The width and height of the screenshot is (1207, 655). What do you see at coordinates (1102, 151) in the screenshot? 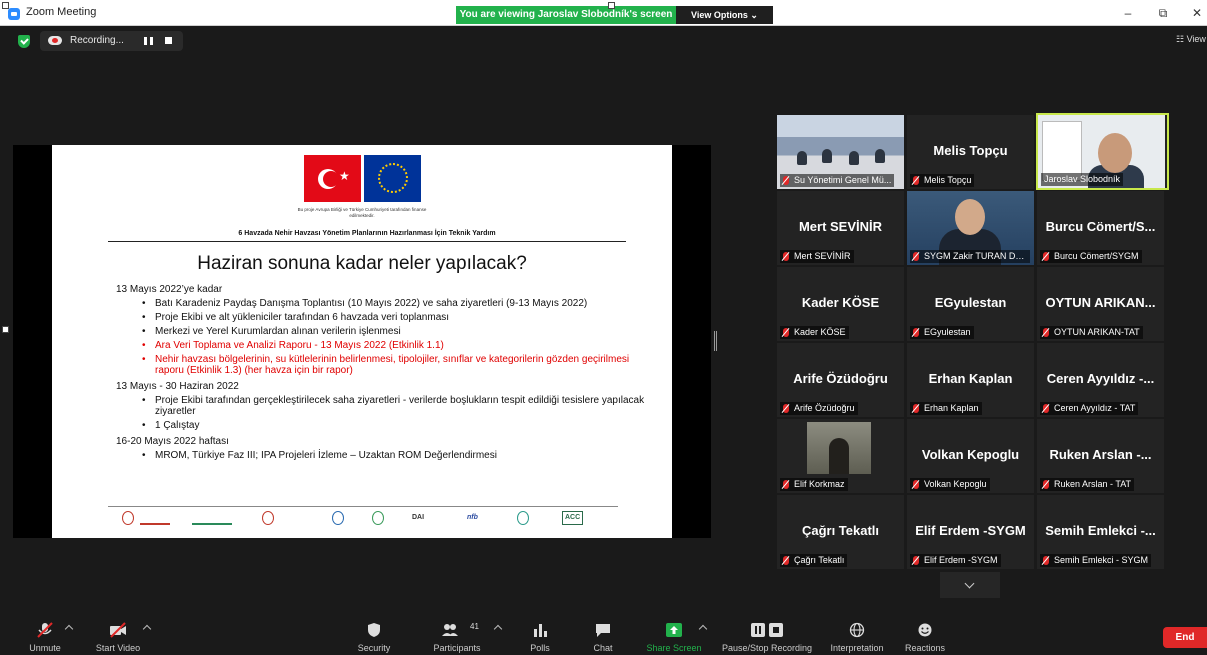
I see `participant-tile-active-speaker: Jaroslav Slobodník` at bounding box center [1102, 151].